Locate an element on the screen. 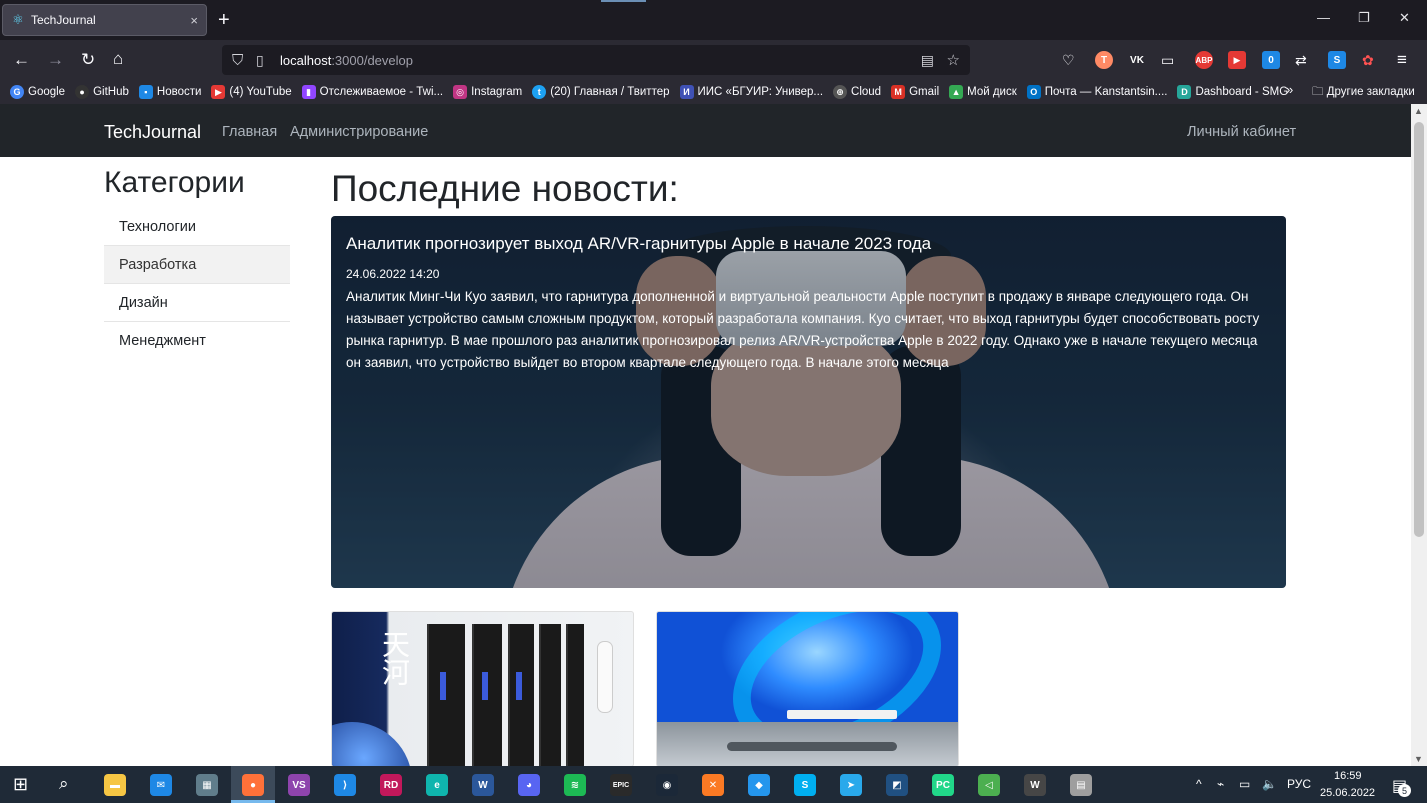  scroll-up-arrow-icon: ▲ is located at coordinates (1418, 111).